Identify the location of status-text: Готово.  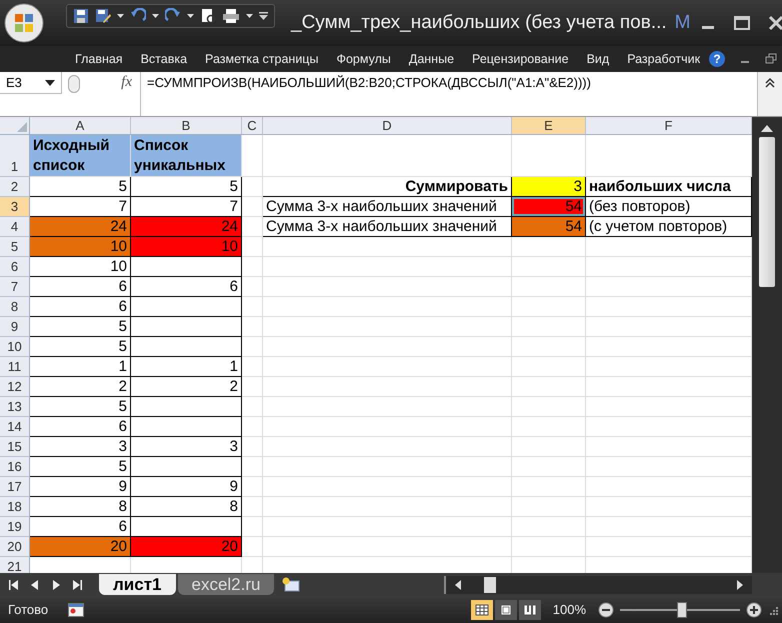
(28, 609).